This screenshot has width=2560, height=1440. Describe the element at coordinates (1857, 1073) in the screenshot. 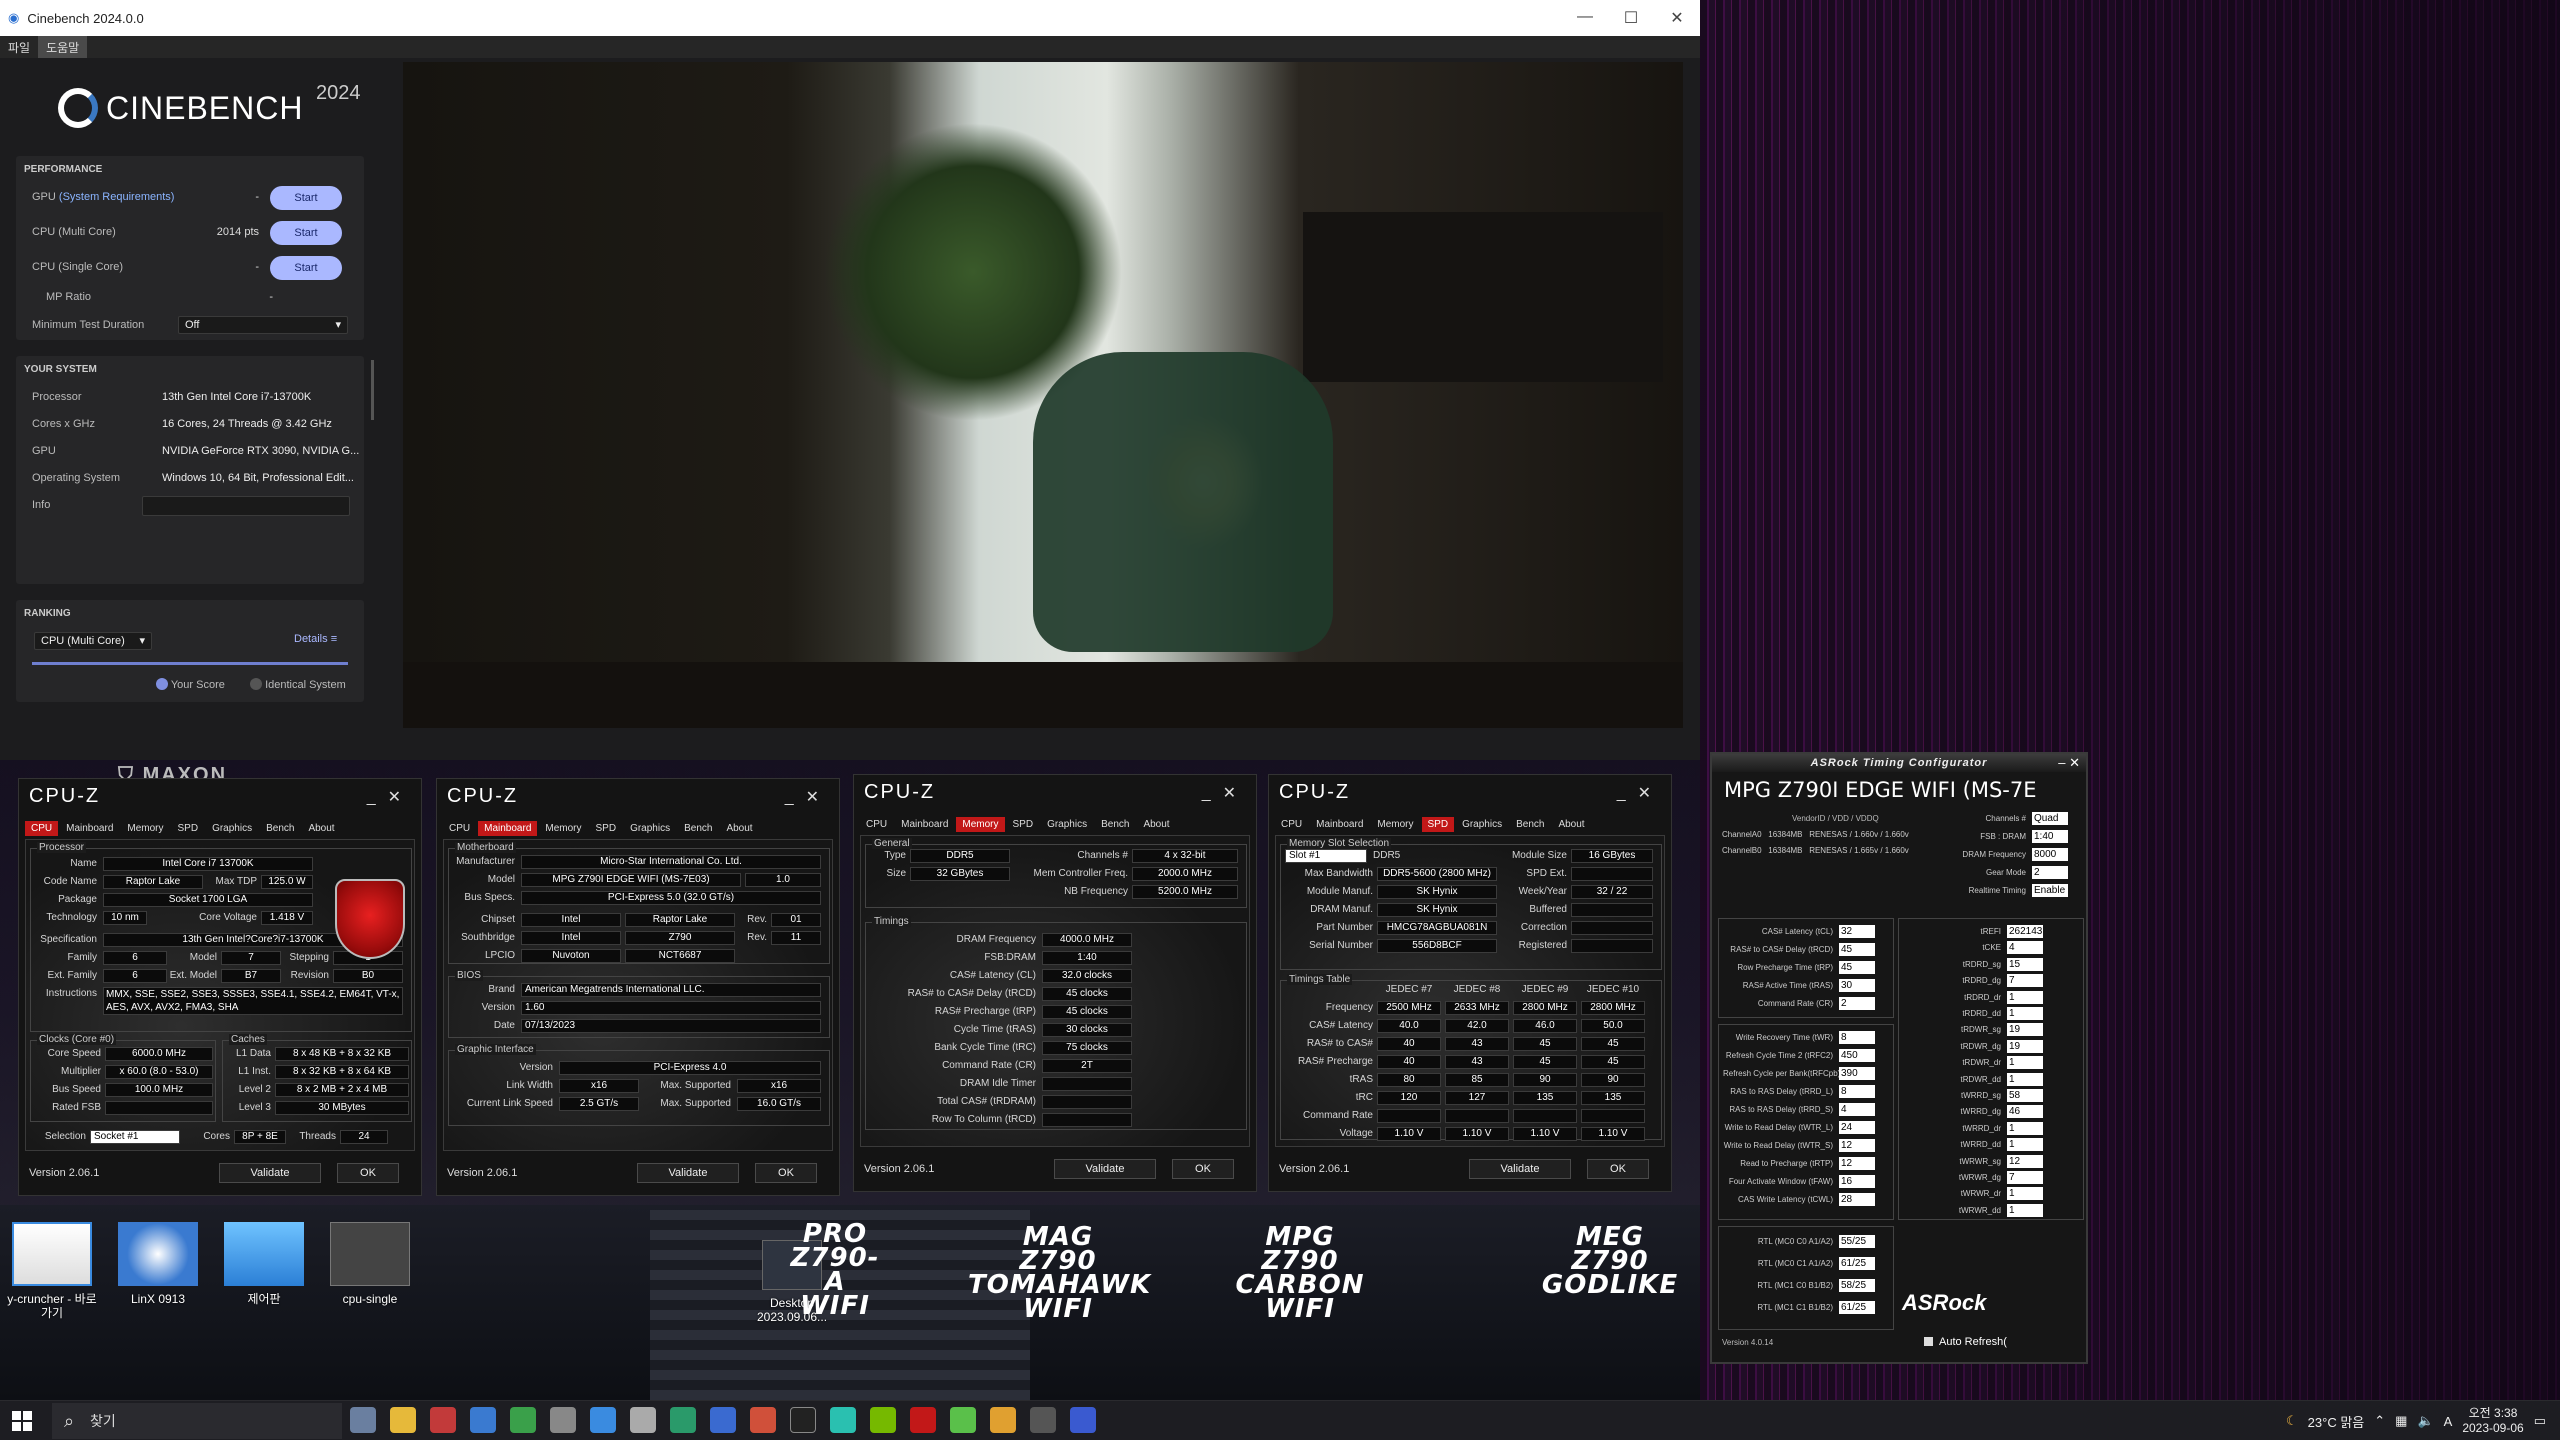

I see `timing-value: 390` at that location.